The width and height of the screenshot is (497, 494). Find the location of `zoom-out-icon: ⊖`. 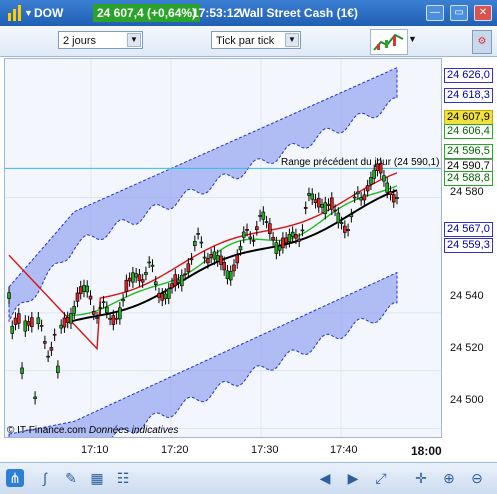

zoom-out-icon: ⊖ is located at coordinates (477, 478).